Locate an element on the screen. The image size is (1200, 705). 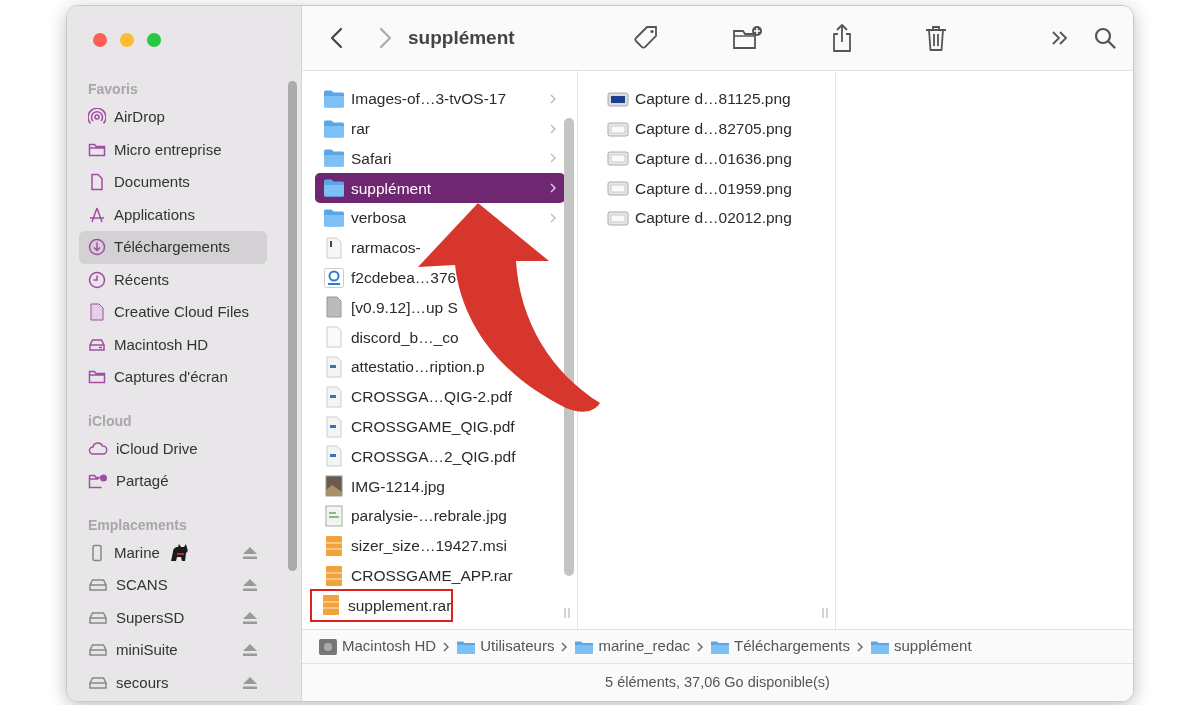
image-icon is located at coordinates (334, 516).